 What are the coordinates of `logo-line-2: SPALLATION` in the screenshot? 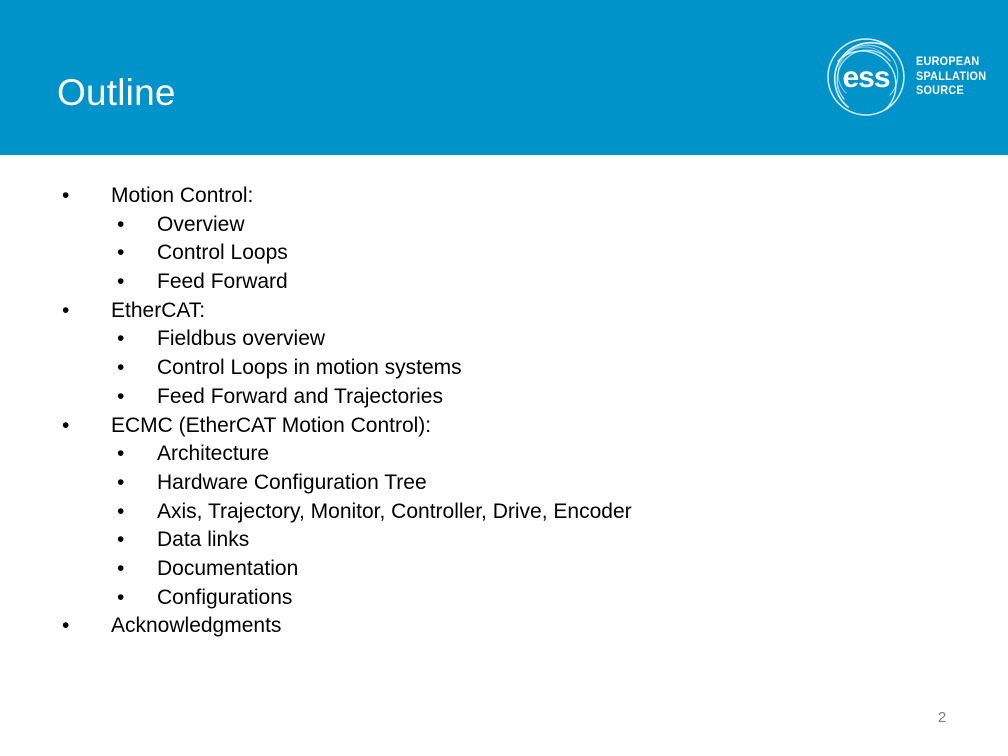 It's located at (951, 76).